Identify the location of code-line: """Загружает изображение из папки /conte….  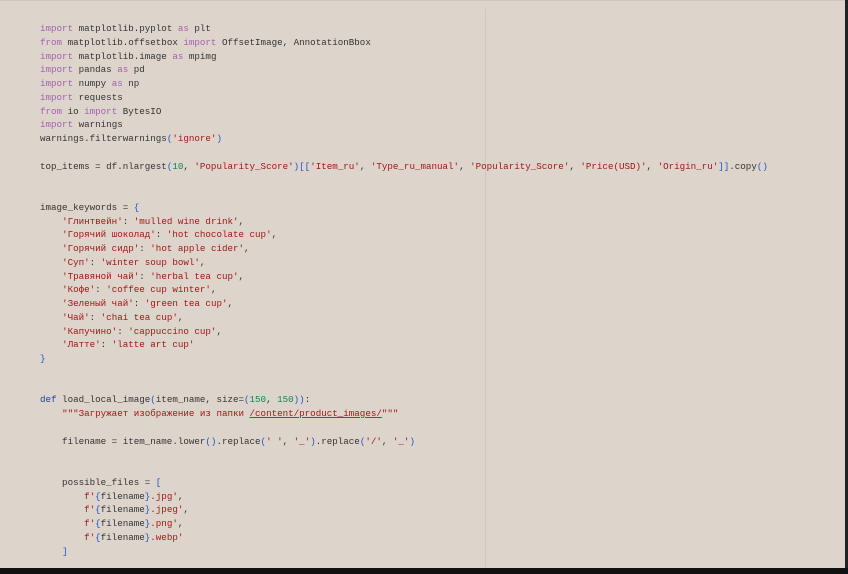
(404, 414).